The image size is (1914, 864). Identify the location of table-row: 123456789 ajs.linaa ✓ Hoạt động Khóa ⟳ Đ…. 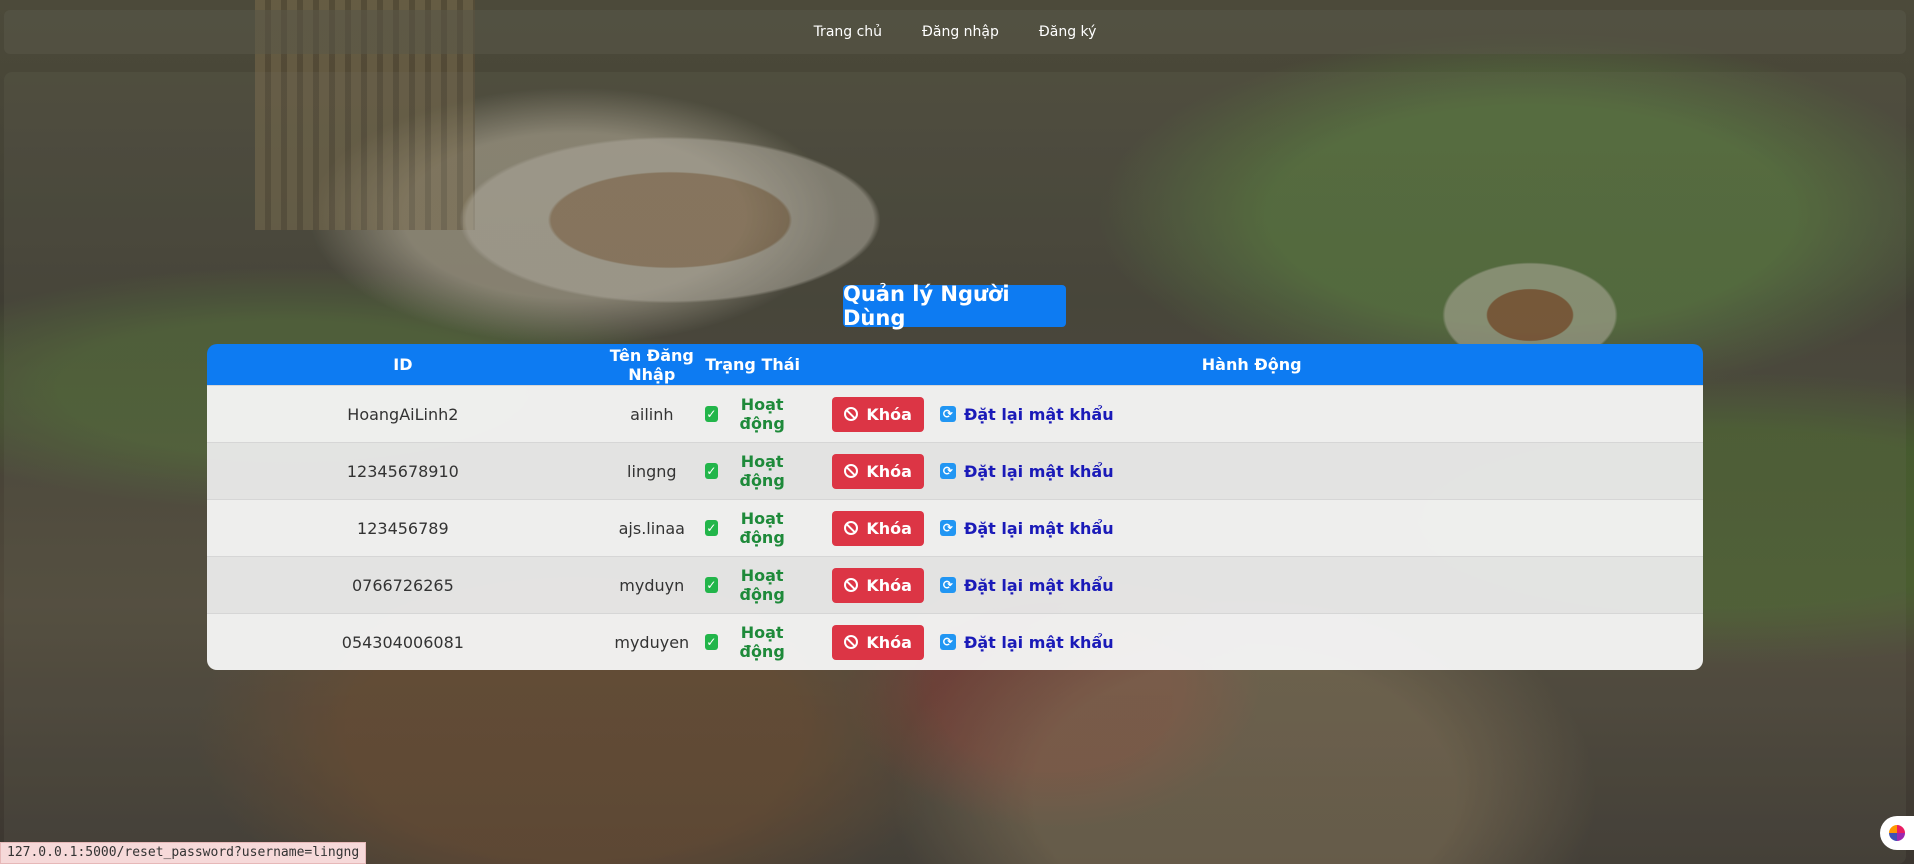
(955, 527).